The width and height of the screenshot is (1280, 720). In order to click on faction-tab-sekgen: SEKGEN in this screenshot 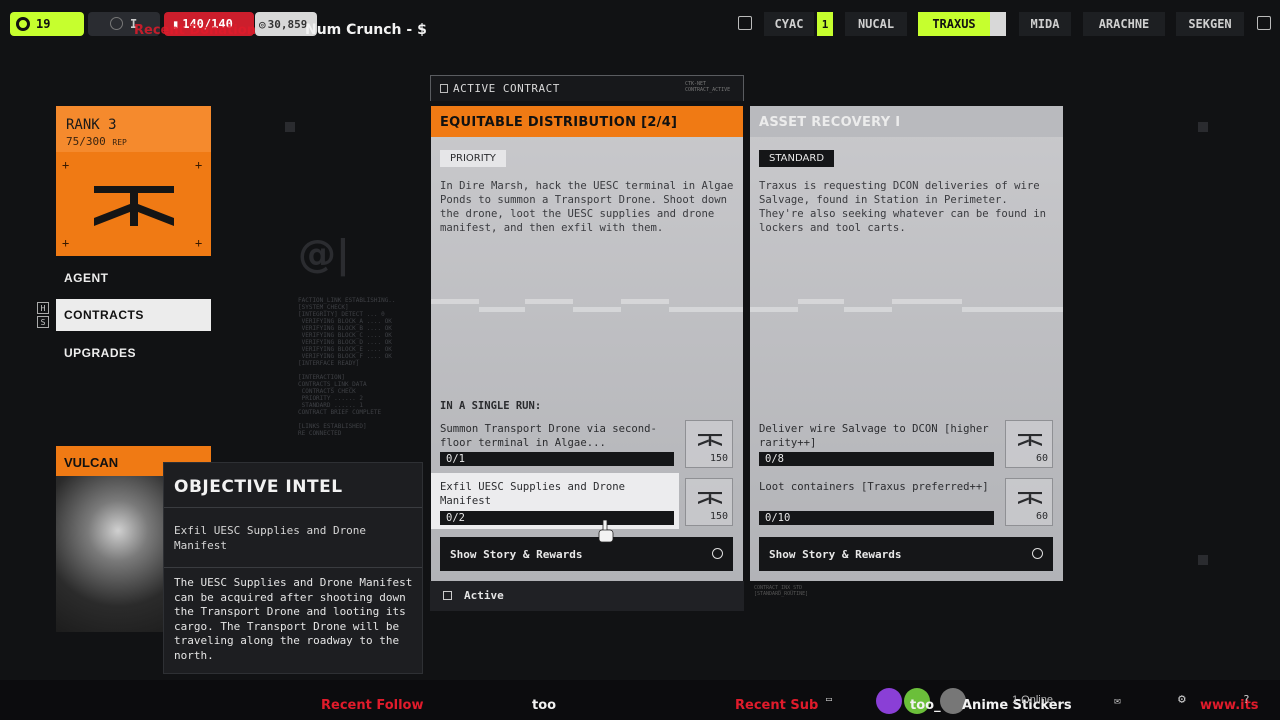, I will do `click(1210, 24)`.